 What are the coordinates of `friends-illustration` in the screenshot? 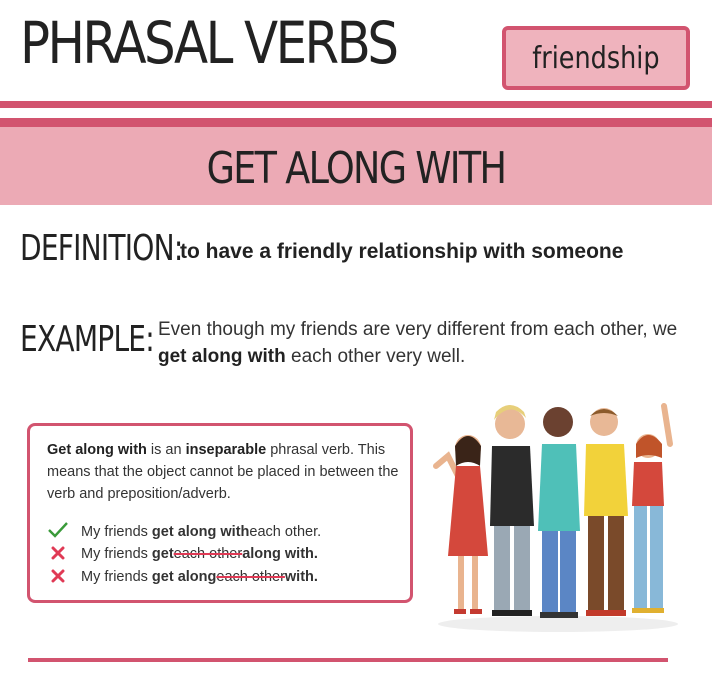 It's located at (555, 517).